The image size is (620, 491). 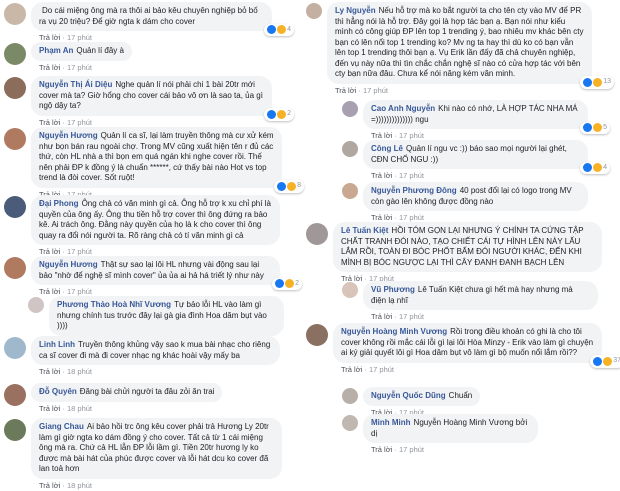 What do you see at coordinates (595, 127) in the screenshot?
I see `reaction-count: 5` at bounding box center [595, 127].